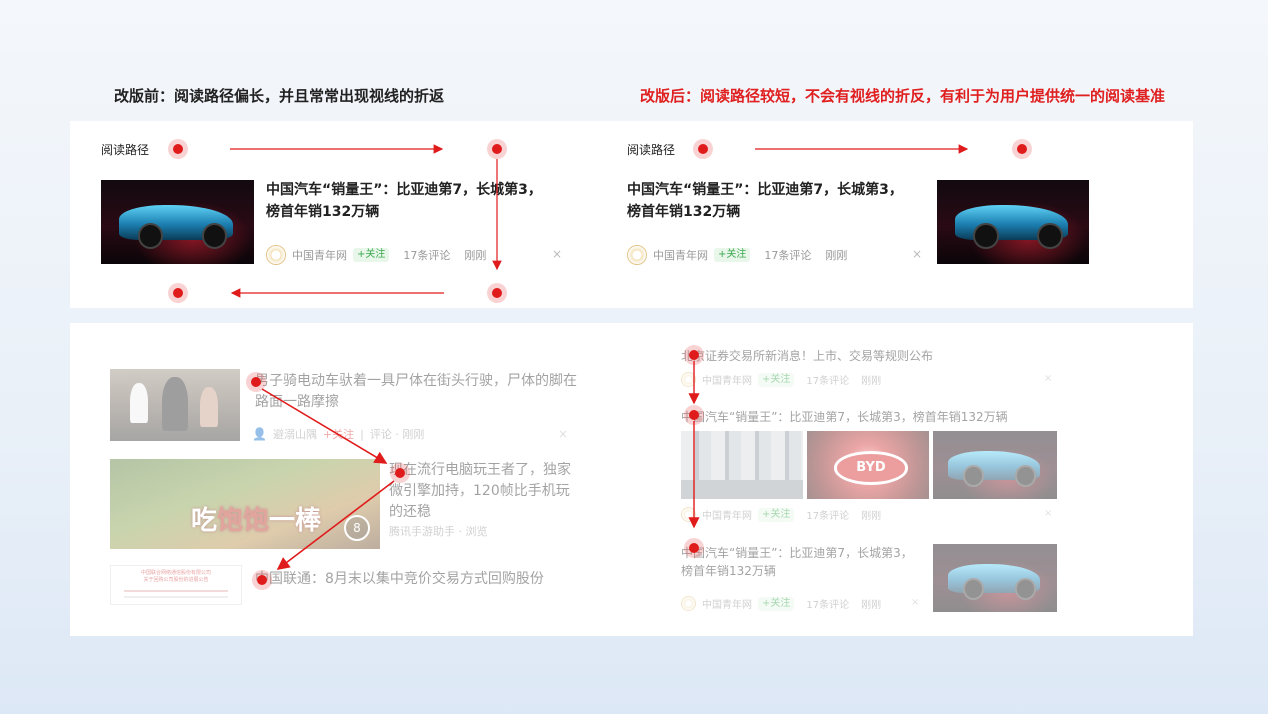  What do you see at coordinates (279, 96) in the screenshot?
I see `heading-before: 改版前：阅读路径偏长，并且常常出现视线的折返` at bounding box center [279, 96].